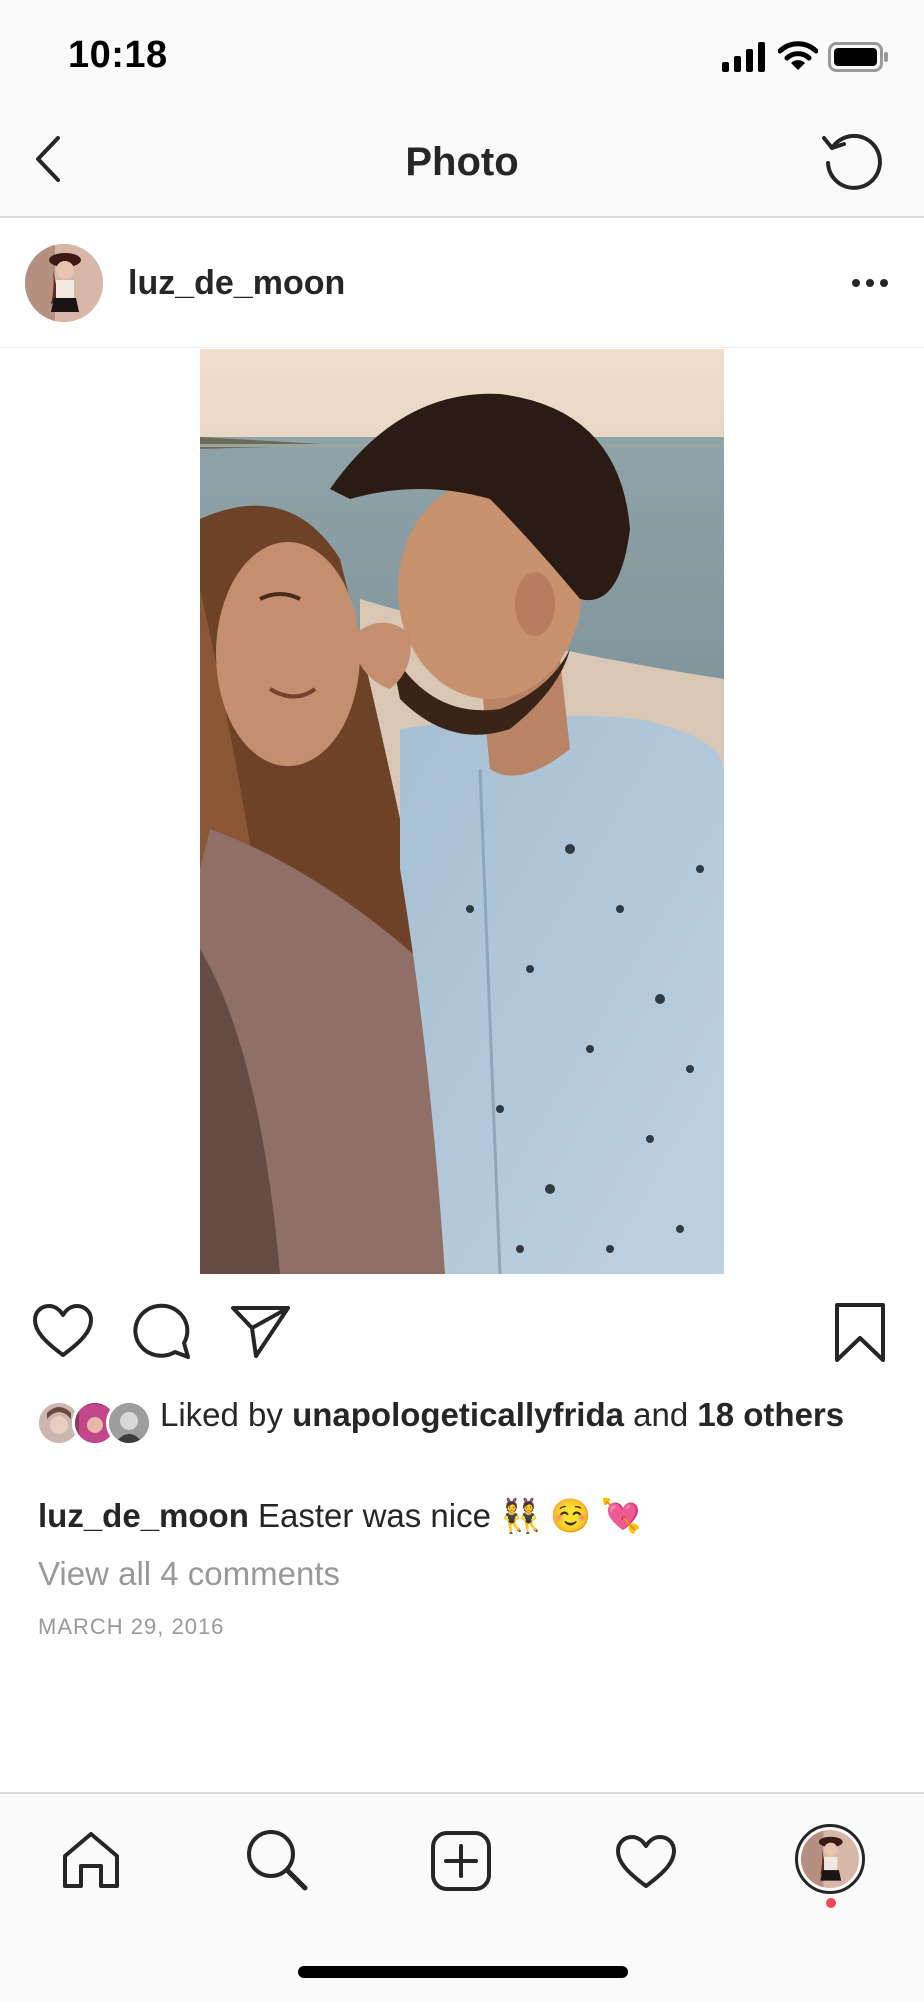 The width and height of the screenshot is (924, 2002). Describe the element at coordinates (261, 1332) in the screenshot. I see `send-icon` at that location.